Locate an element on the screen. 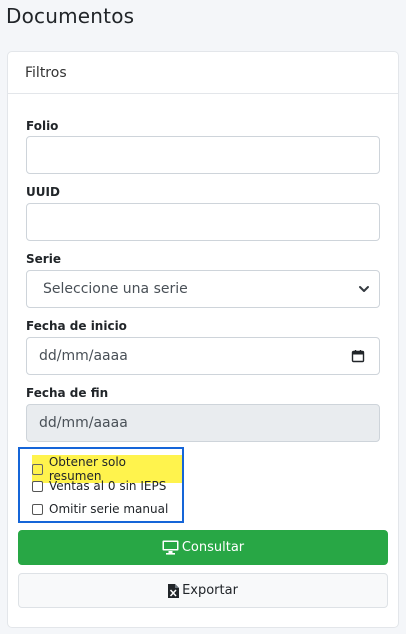  excel-file-icon is located at coordinates (174, 590).